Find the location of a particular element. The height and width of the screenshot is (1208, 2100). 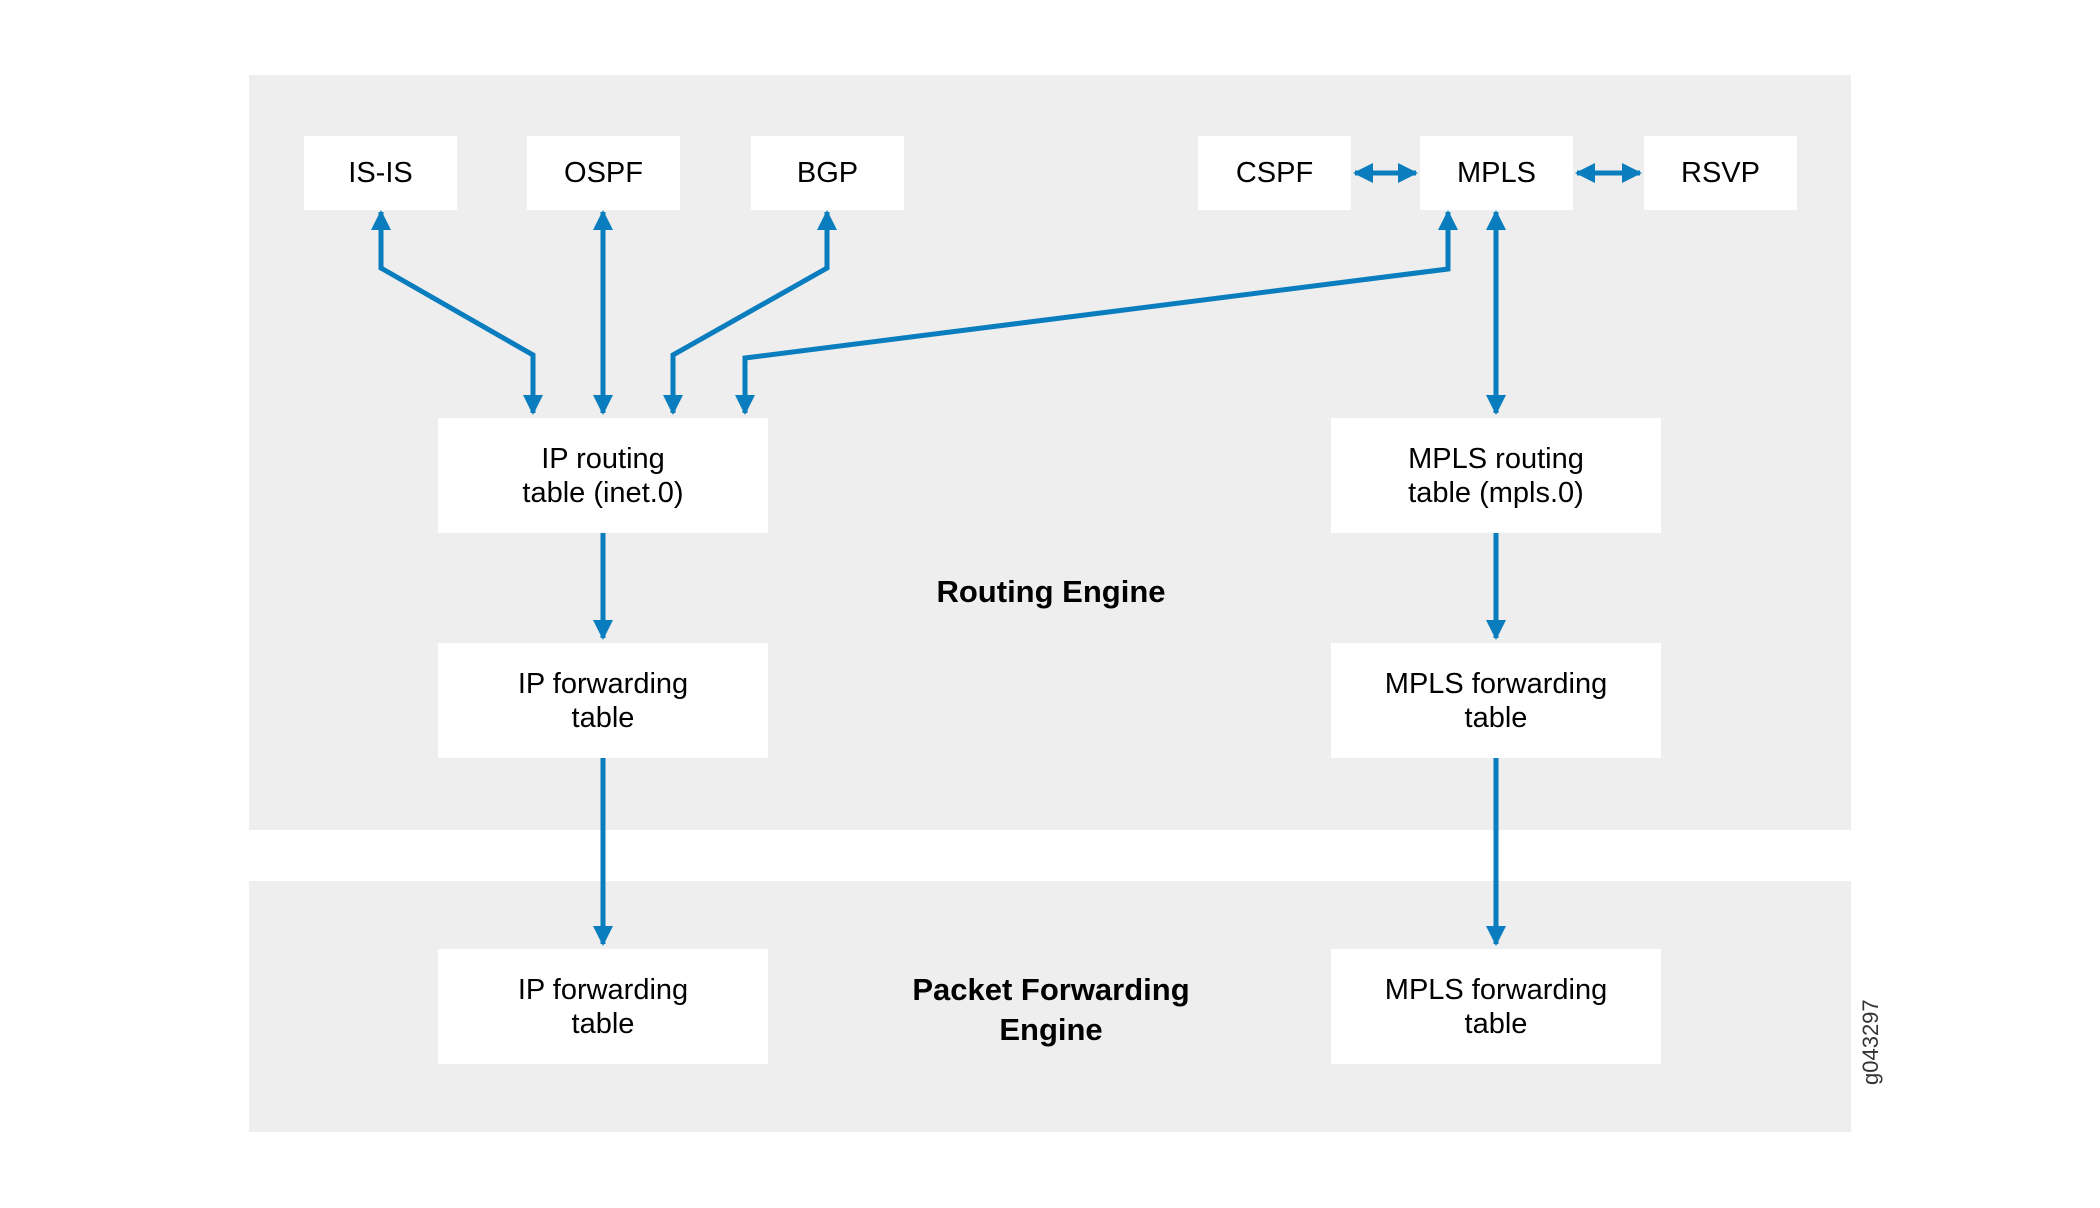

arrow-mpls-ip-routing is located at coordinates (1096, 312).